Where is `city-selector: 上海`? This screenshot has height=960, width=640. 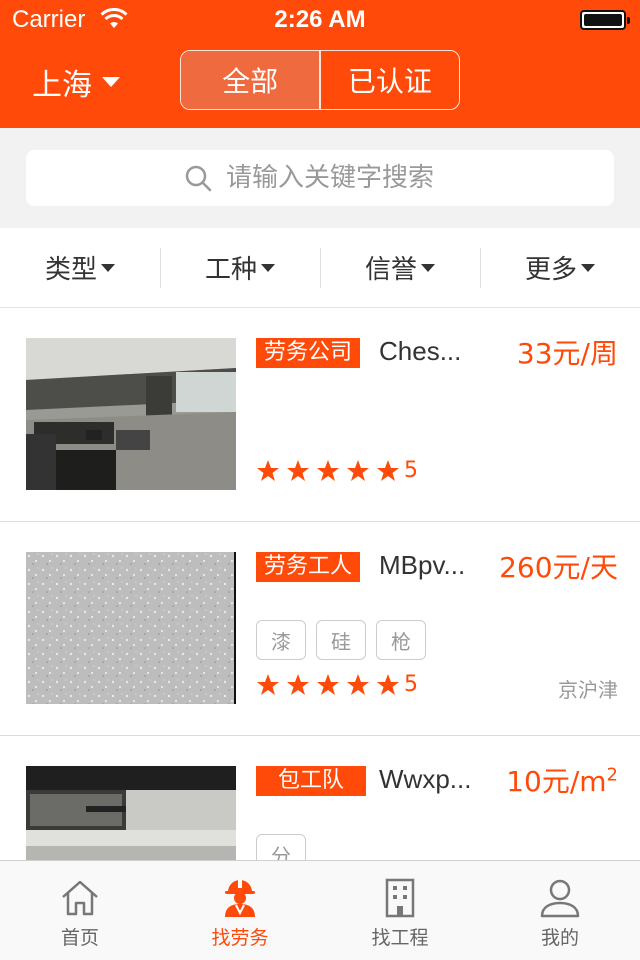 city-selector: 上海 is located at coordinates (76, 82).